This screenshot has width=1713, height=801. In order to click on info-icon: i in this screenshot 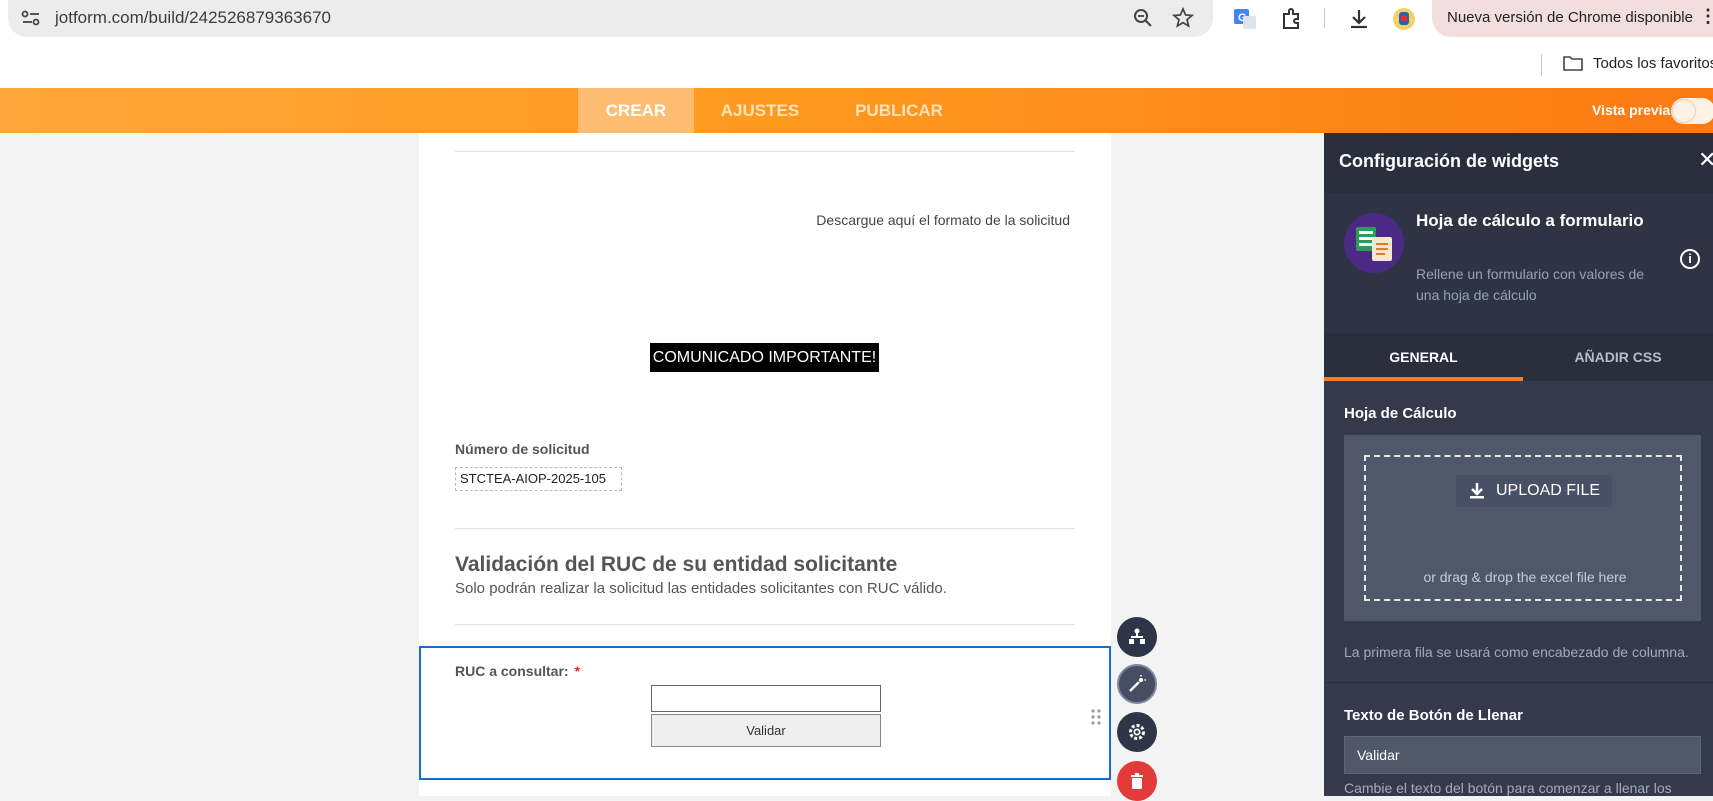, I will do `click(1690, 259)`.